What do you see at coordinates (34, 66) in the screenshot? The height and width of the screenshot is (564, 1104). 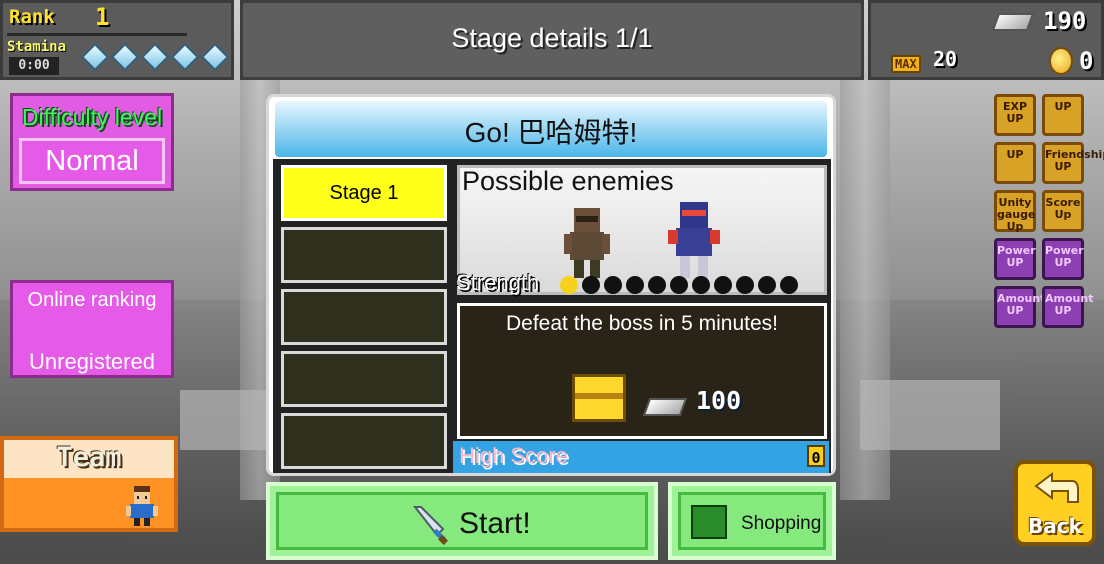 I see `stamina-timer: 0:00` at bounding box center [34, 66].